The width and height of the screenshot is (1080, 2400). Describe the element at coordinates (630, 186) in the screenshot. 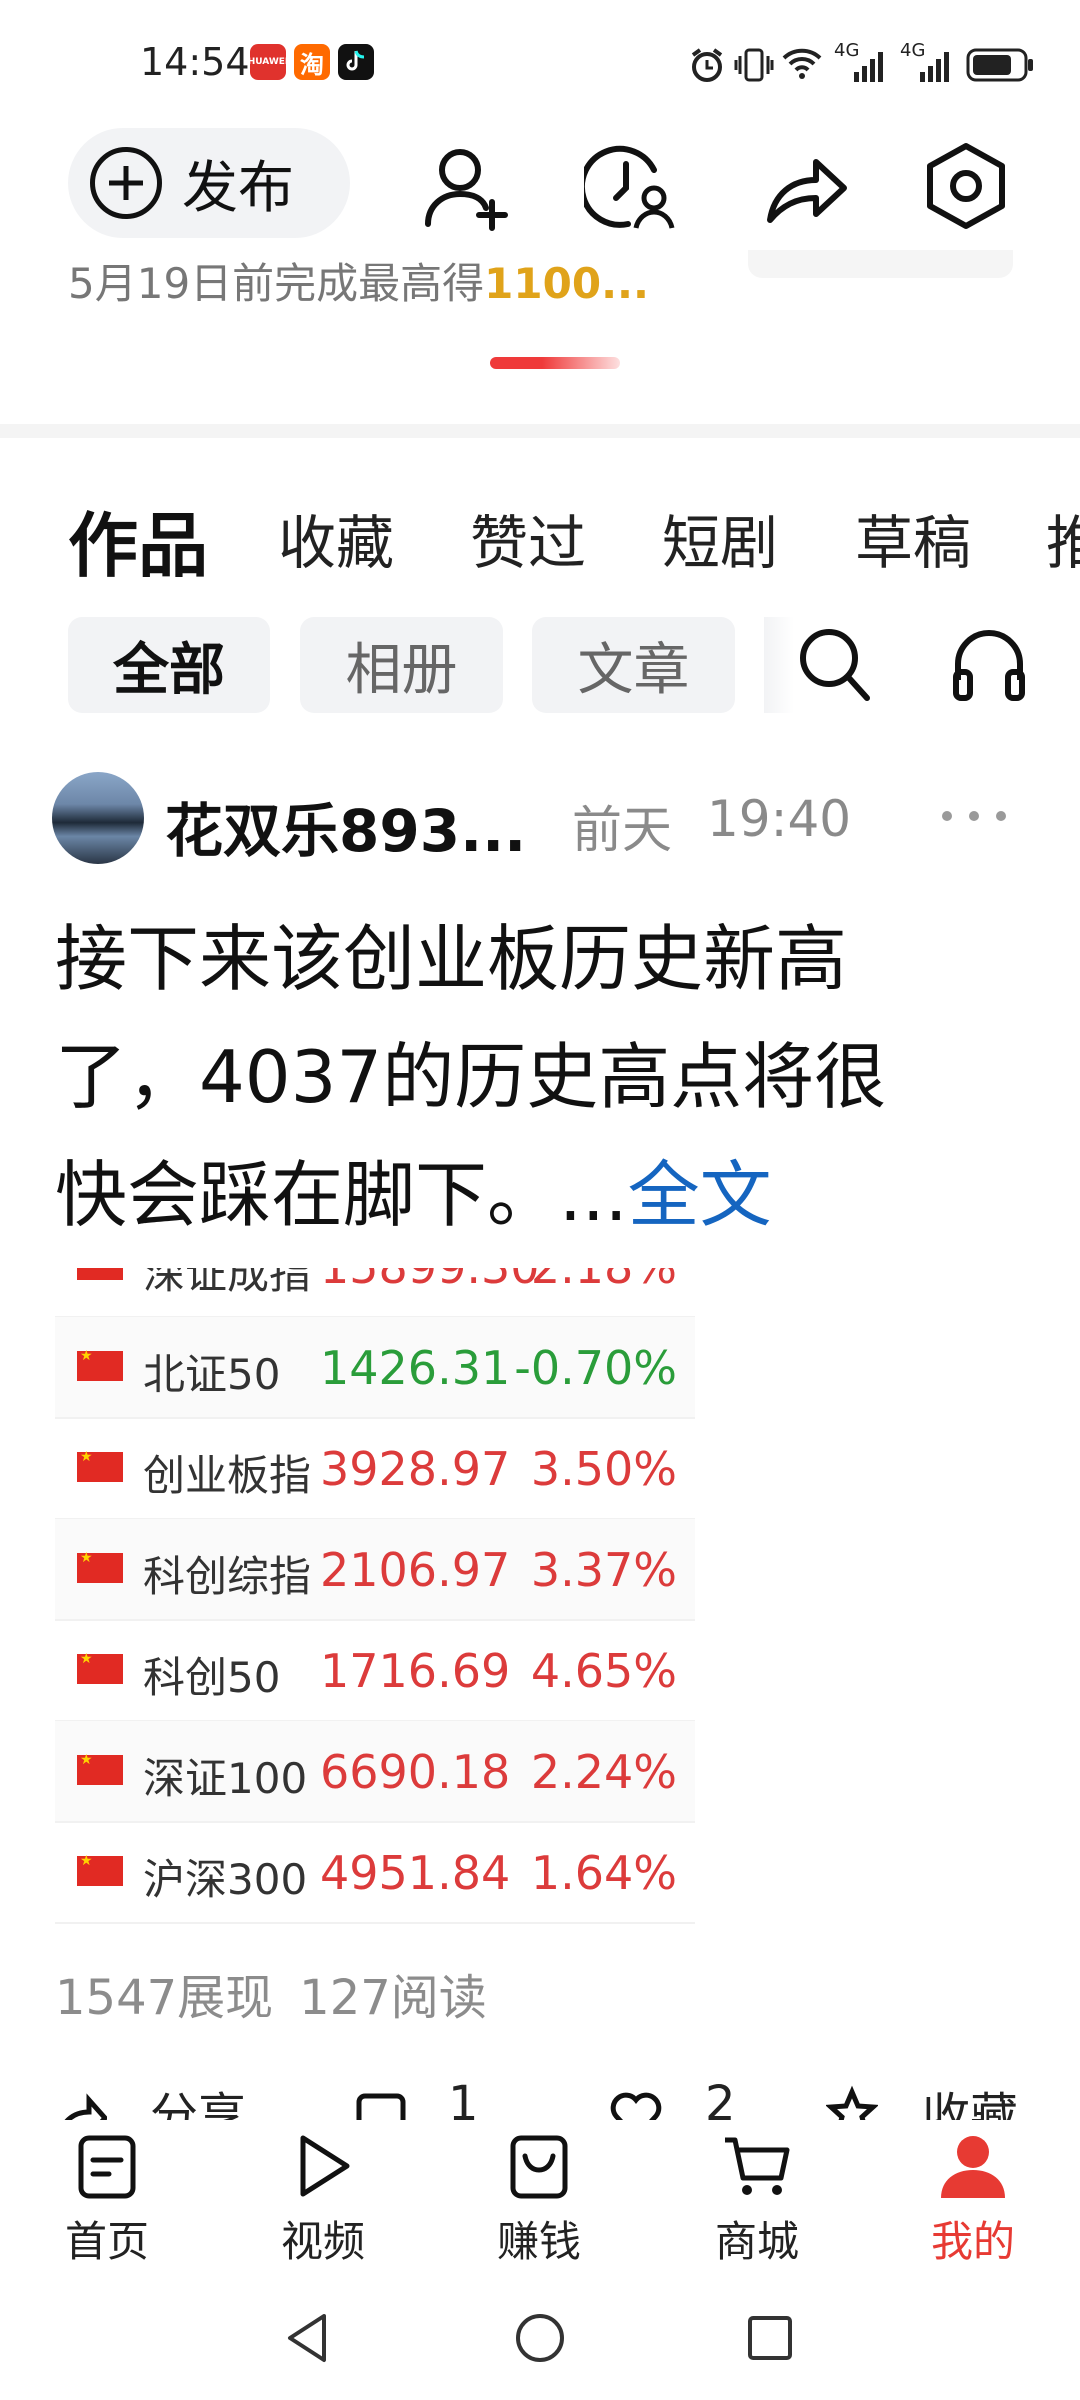

I see `visitor-history-icon` at that location.